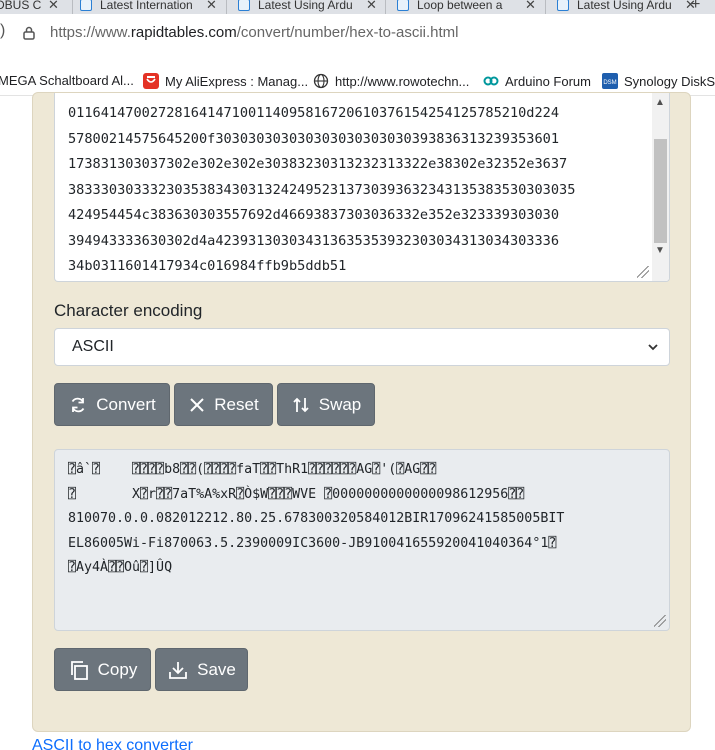  I want to click on browser-tab: DBUS C ✕, so click(29, 7).